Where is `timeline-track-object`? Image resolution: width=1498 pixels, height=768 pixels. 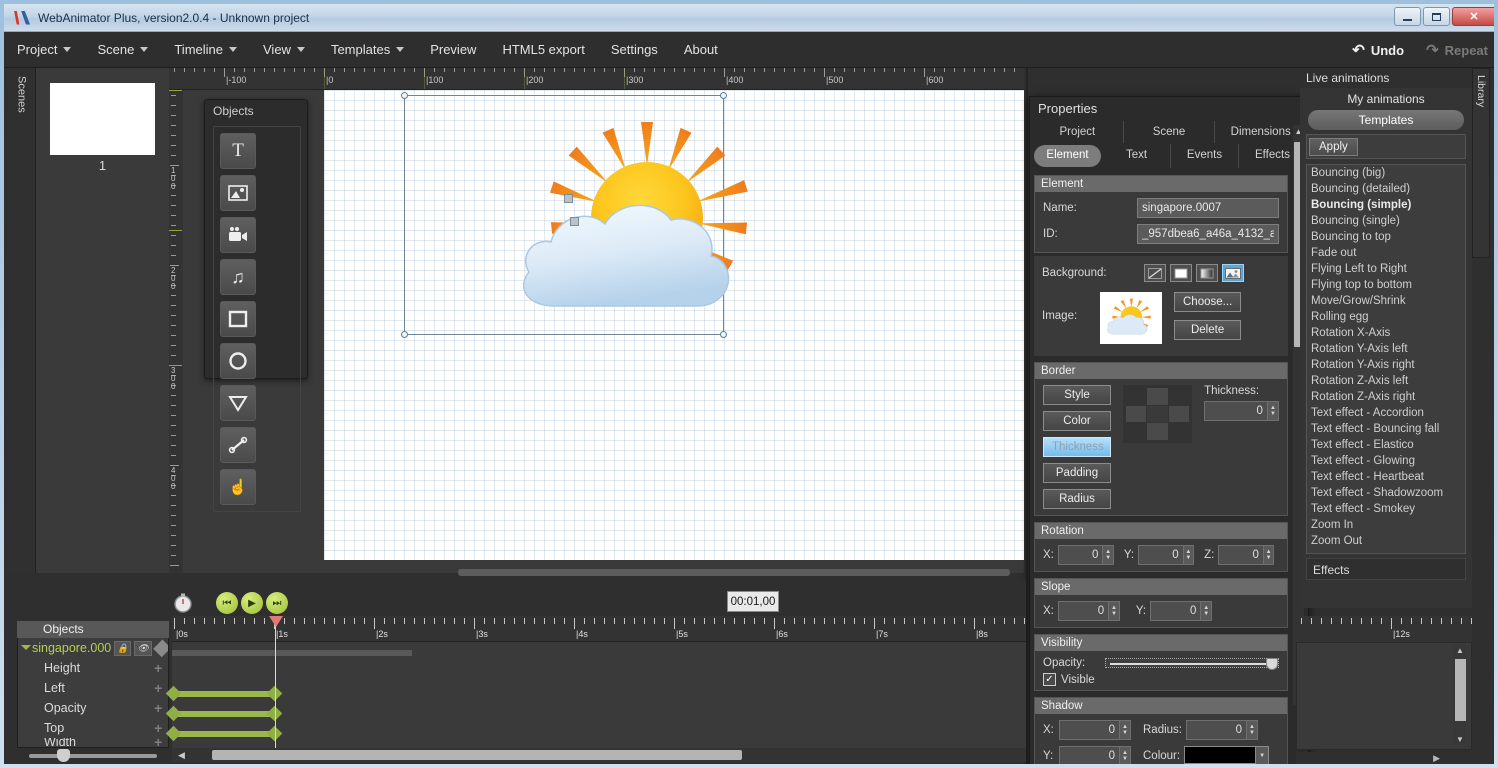
timeline-track-object is located at coordinates (292, 653).